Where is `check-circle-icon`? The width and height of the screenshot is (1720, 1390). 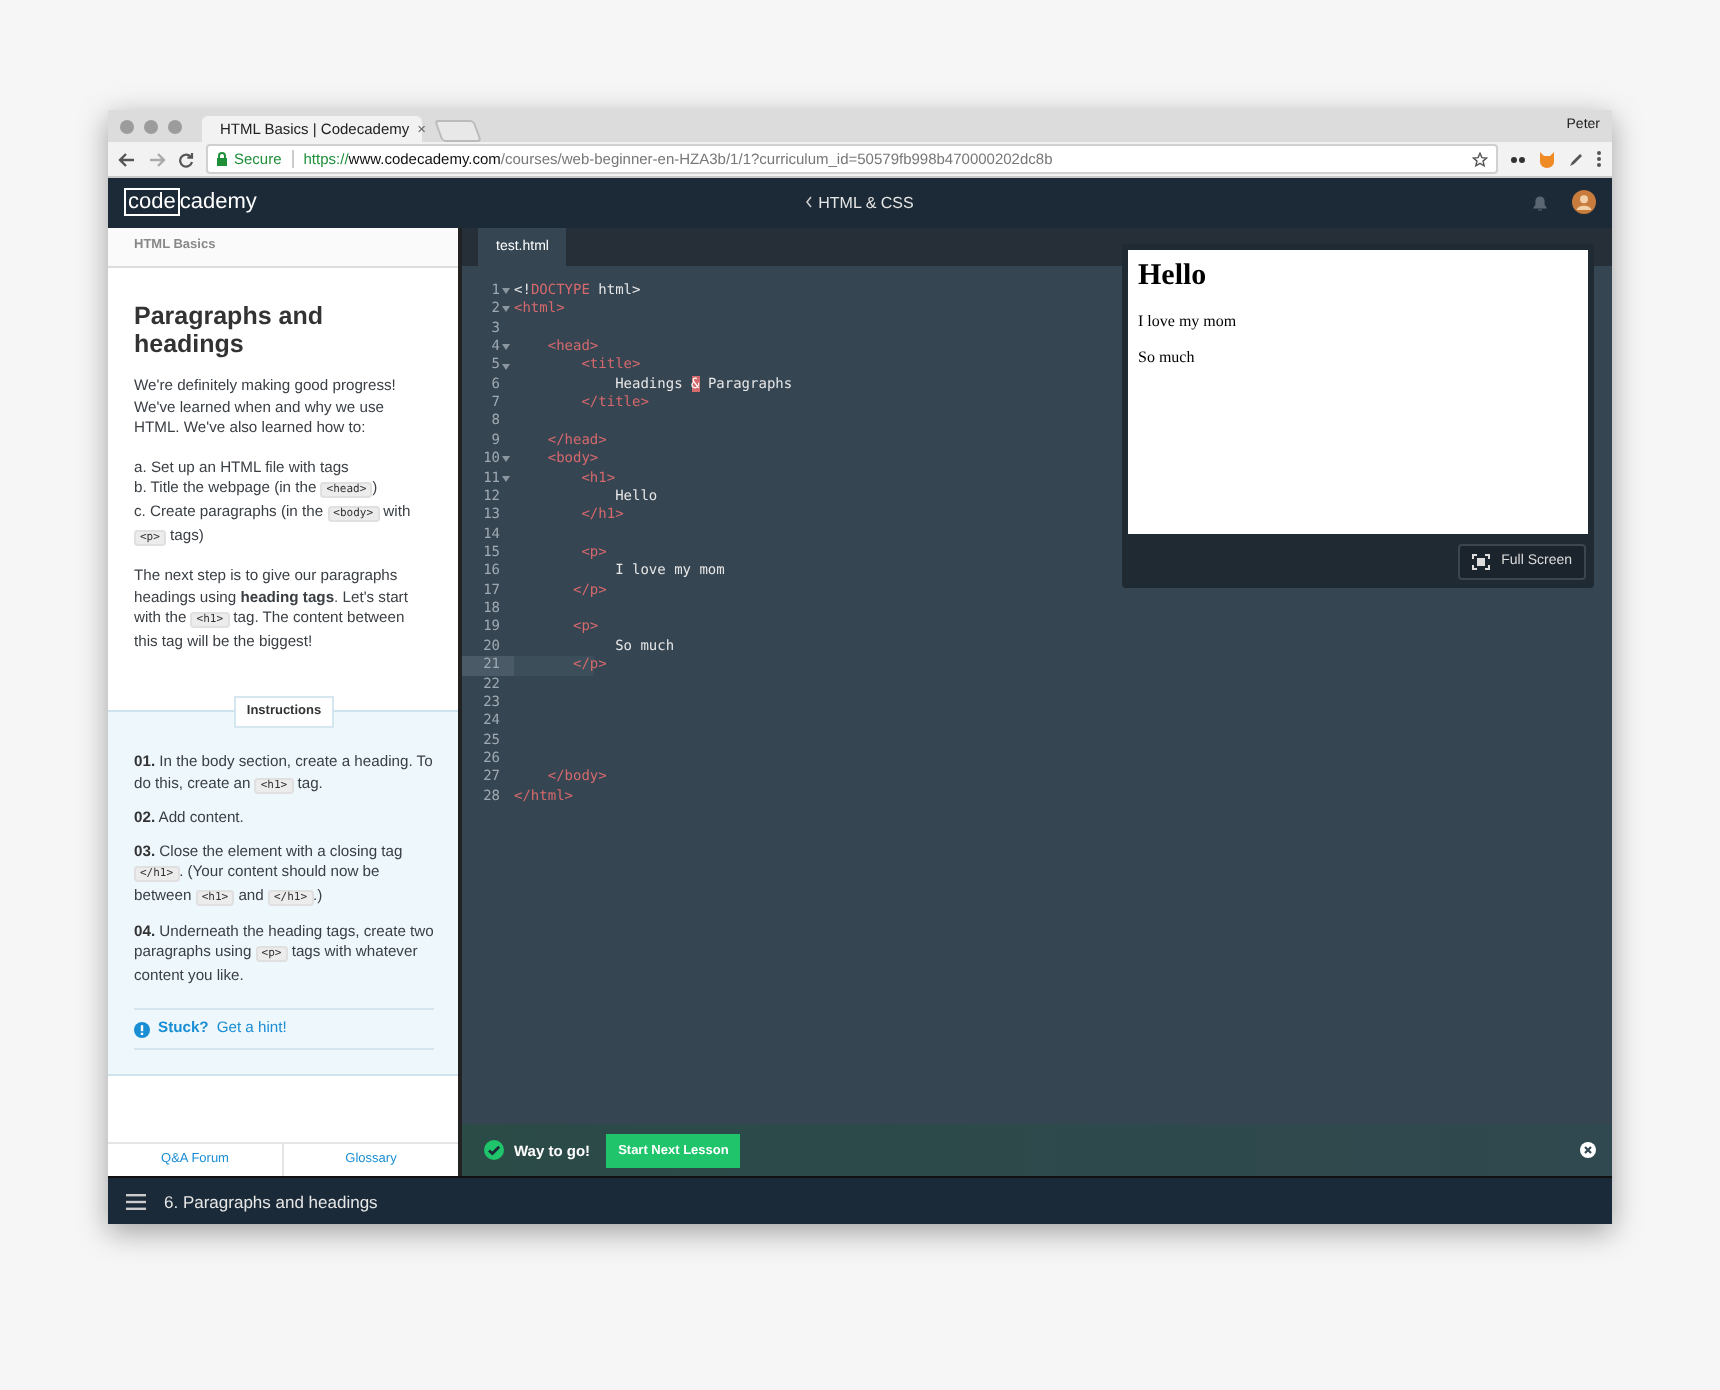 check-circle-icon is located at coordinates (494, 1150).